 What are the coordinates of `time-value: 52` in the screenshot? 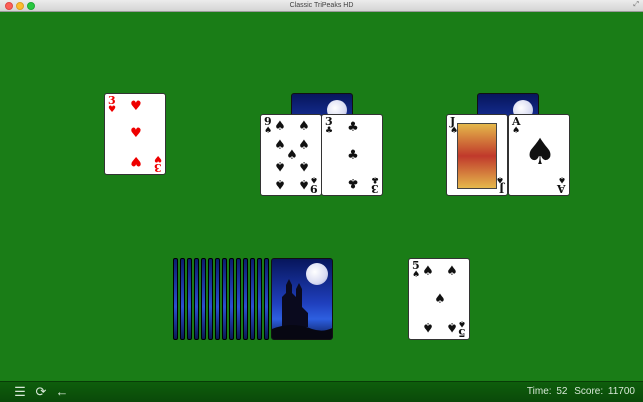 It's located at (562, 391).